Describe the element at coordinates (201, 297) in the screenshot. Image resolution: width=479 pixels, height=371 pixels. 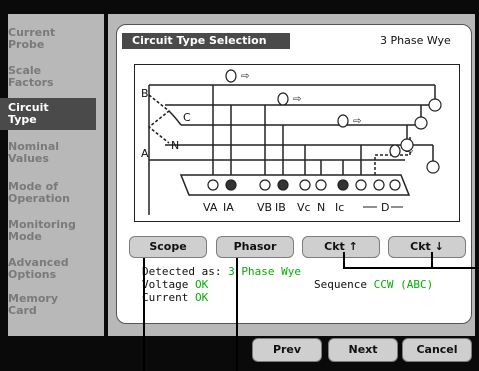
I see `current-value: OK` at that location.